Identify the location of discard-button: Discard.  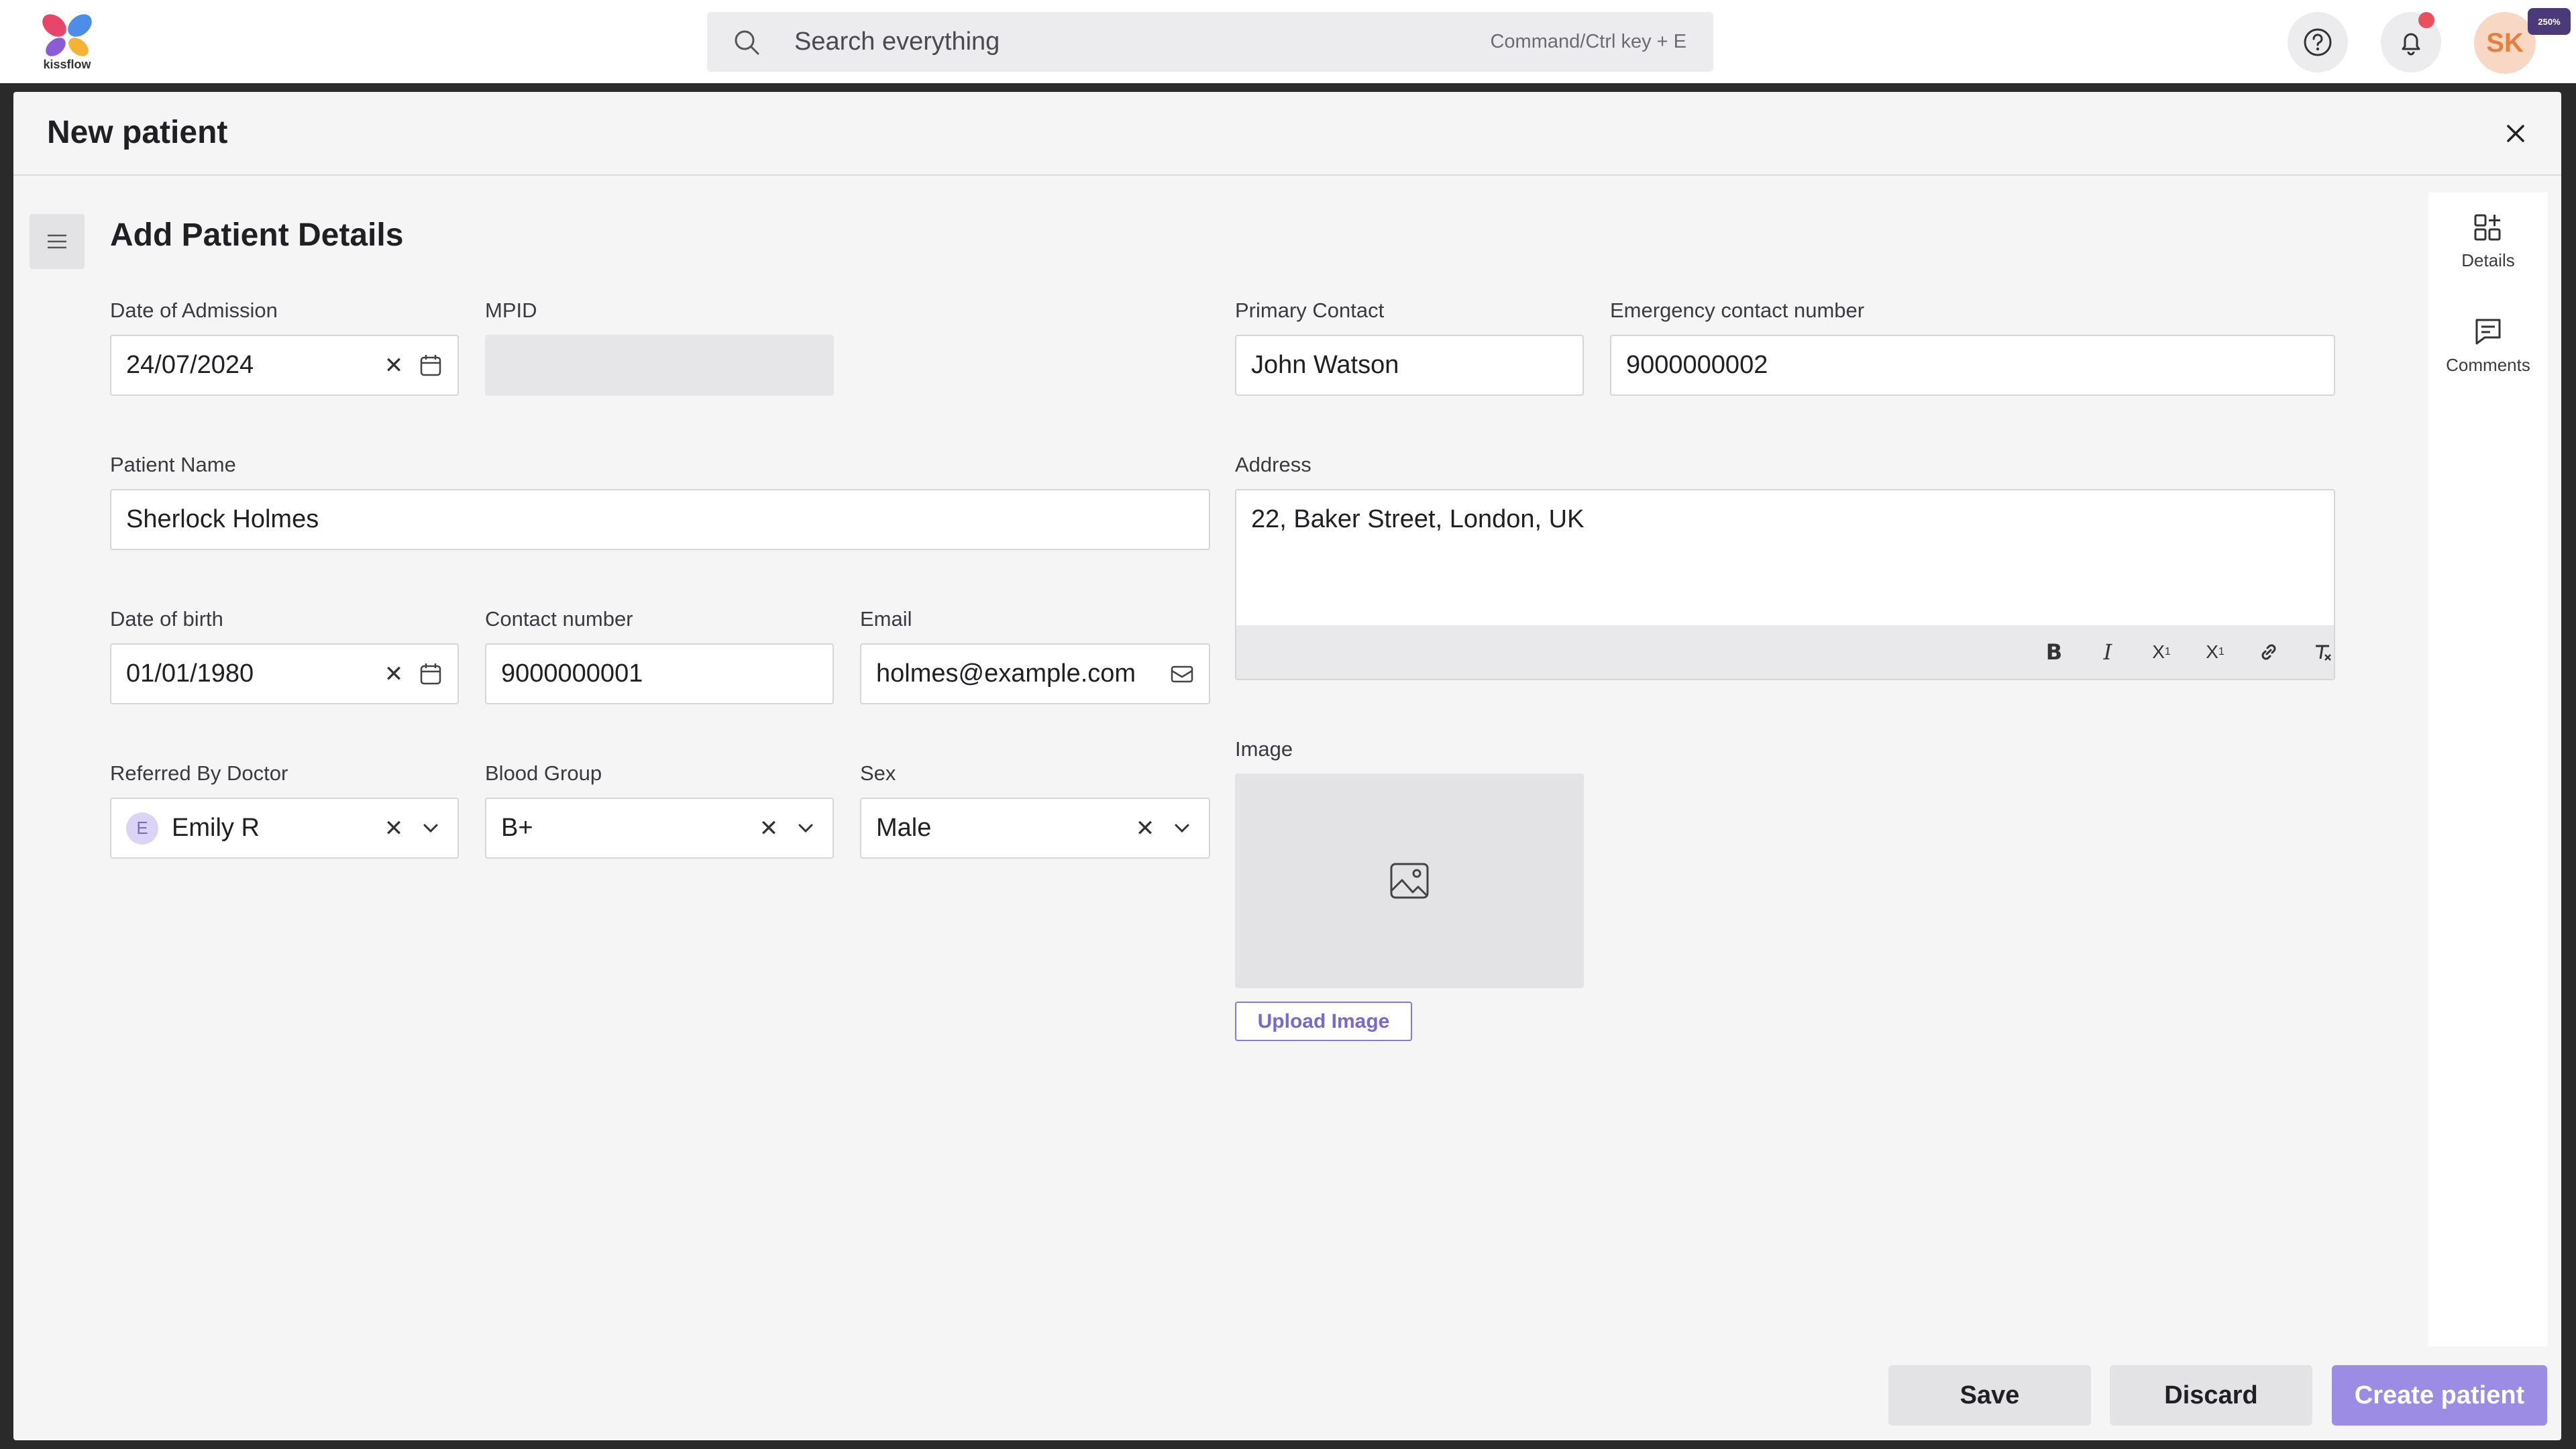
(2211, 1395).